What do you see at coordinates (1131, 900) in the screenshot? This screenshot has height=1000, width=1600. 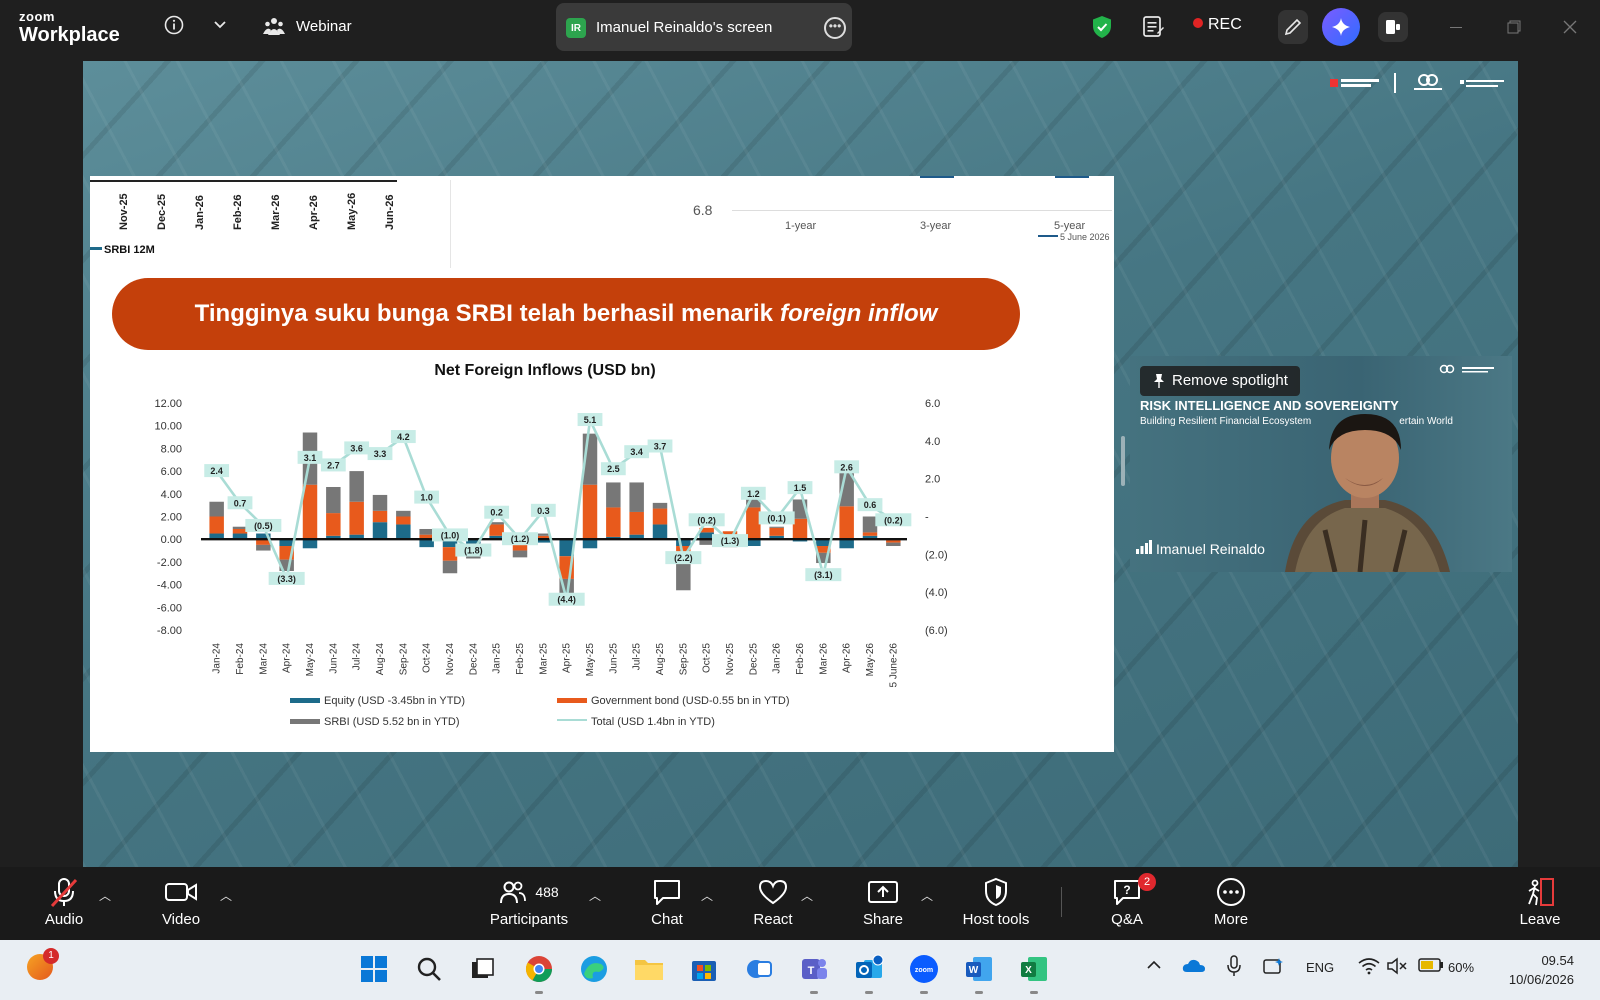 I see `qa-button: ? 2 Q&A` at bounding box center [1131, 900].